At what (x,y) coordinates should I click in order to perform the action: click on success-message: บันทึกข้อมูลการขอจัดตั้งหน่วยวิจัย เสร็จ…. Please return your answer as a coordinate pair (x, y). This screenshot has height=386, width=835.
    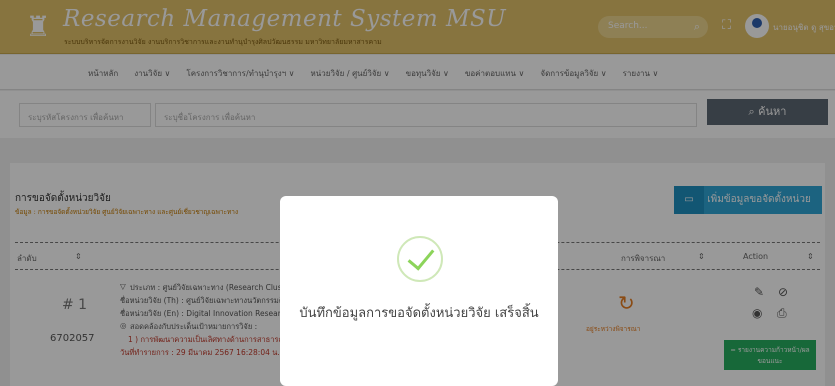
    Looking at the image, I should click on (419, 313).